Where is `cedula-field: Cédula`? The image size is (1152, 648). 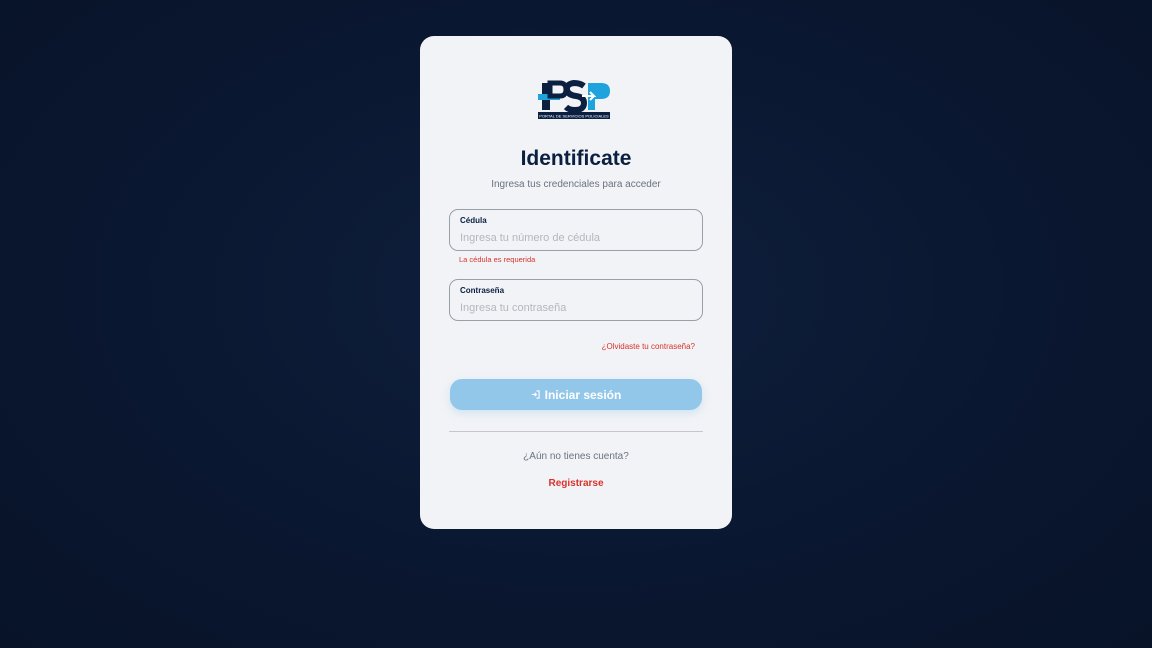
cedula-field: Cédula is located at coordinates (576, 230).